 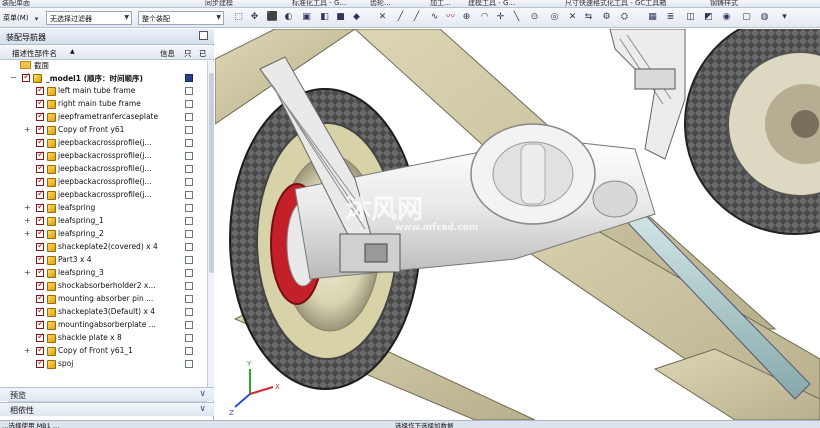 I want to click on view-icon: ▣, so click(x=306, y=17).